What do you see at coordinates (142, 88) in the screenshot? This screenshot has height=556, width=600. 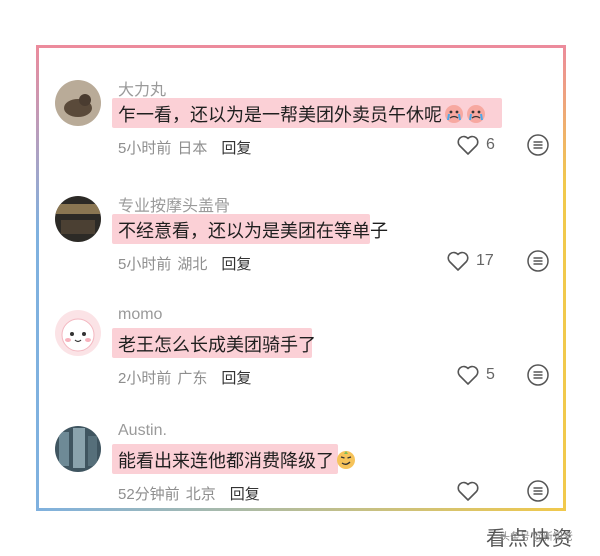 I see `username: 大力丸` at bounding box center [142, 88].